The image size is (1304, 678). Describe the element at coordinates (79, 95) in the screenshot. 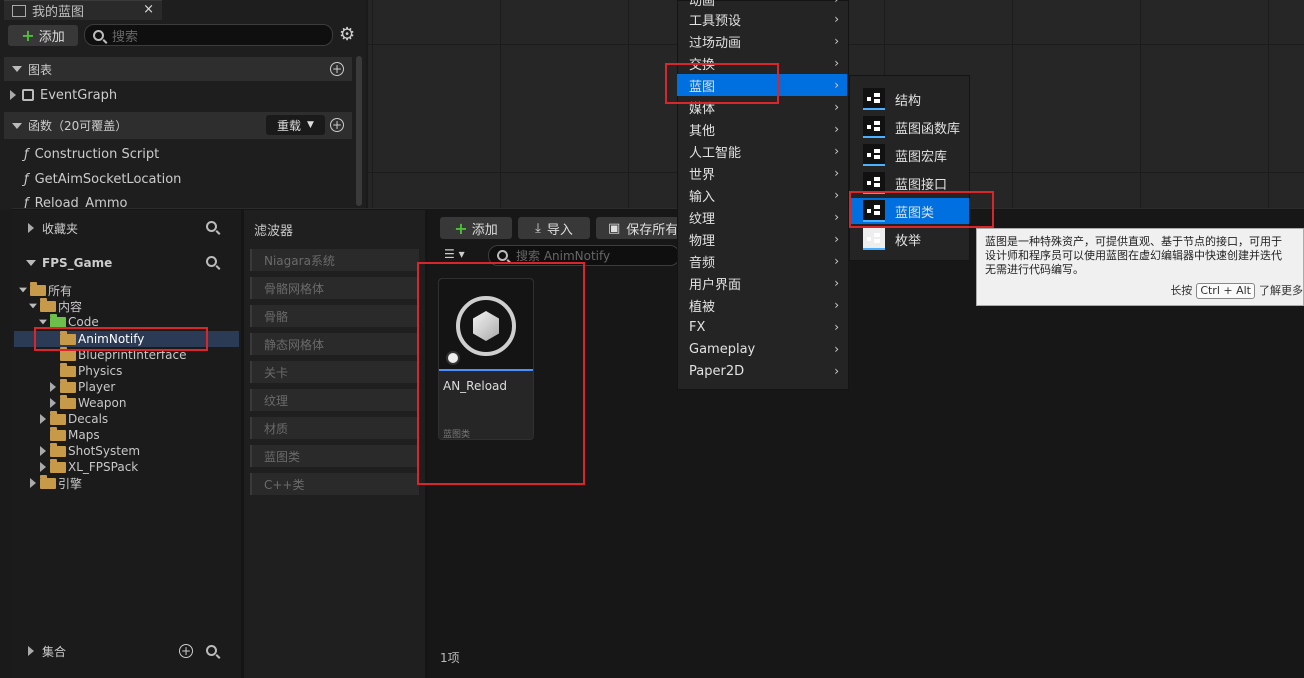

I see `event-graph-label: EventGraph` at that location.